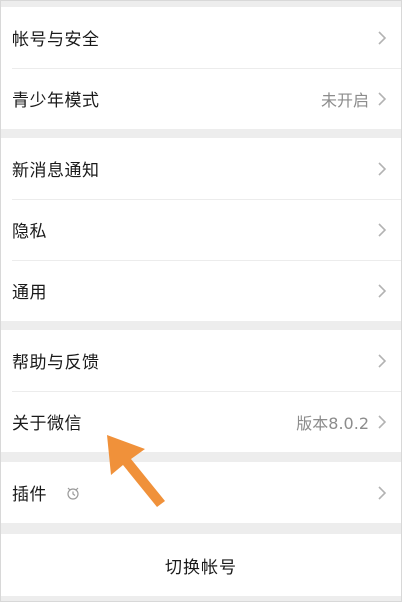 The height and width of the screenshot is (602, 402). What do you see at coordinates (47, 424) in the screenshot?
I see `row-label: 关于微信` at bounding box center [47, 424].